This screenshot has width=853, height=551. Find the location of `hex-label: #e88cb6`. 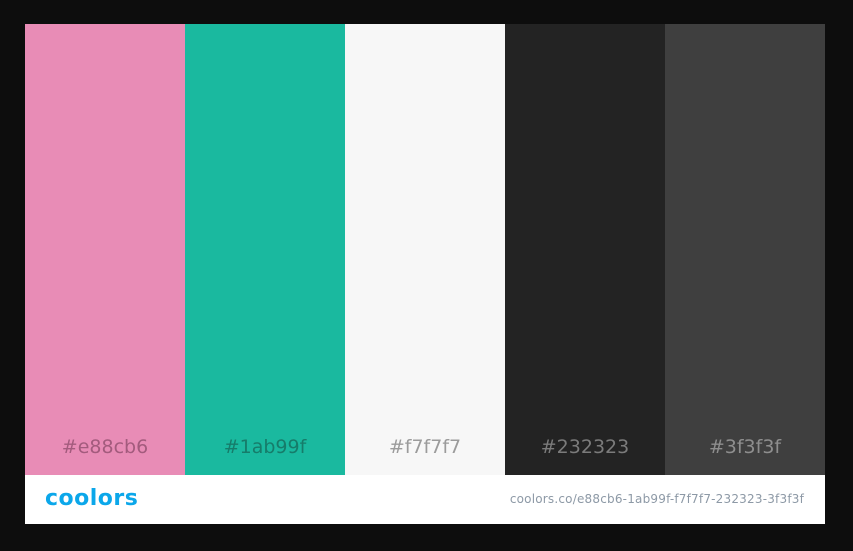

hex-label: #e88cb6 is located at coordinates (105, 447).